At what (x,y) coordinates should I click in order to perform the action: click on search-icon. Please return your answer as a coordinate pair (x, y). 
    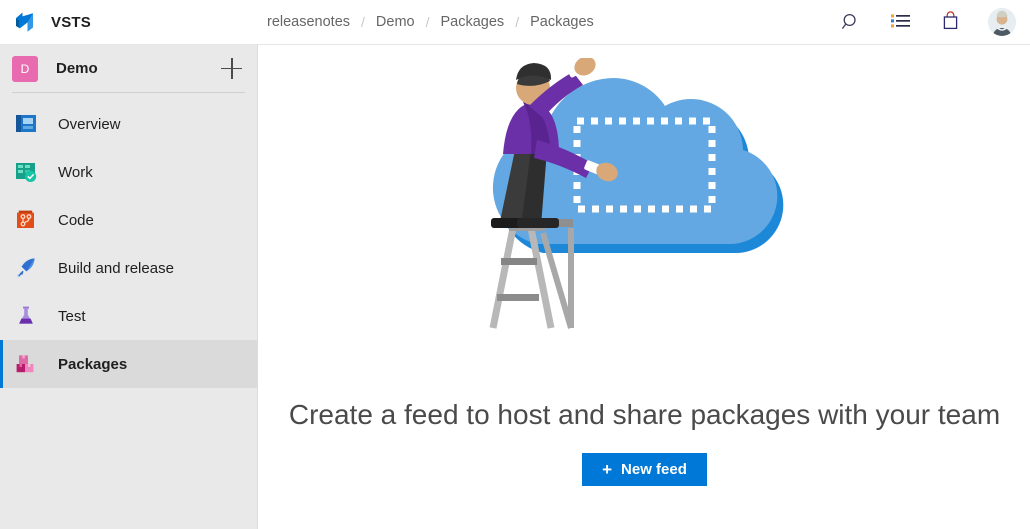
    Looking at the image, I should click on (851, 22).